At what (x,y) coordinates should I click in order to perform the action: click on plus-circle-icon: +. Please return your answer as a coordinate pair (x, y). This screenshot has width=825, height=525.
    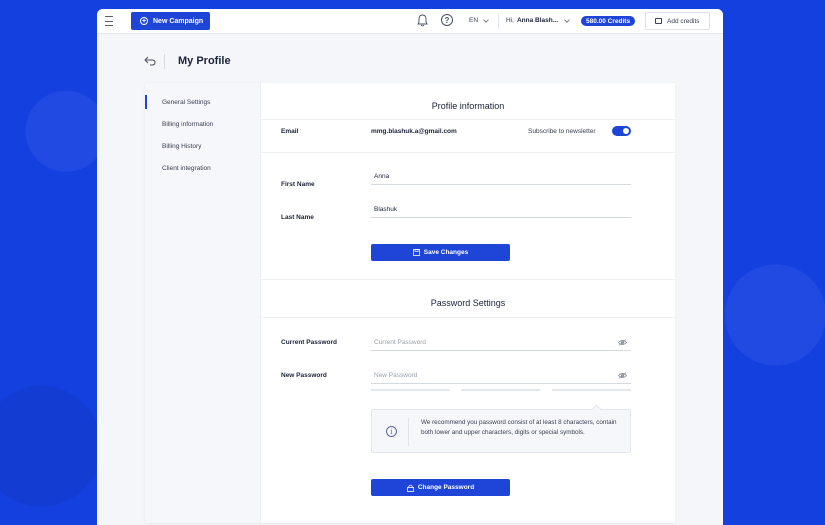
    Looking at the image, I should click on (144, 21).